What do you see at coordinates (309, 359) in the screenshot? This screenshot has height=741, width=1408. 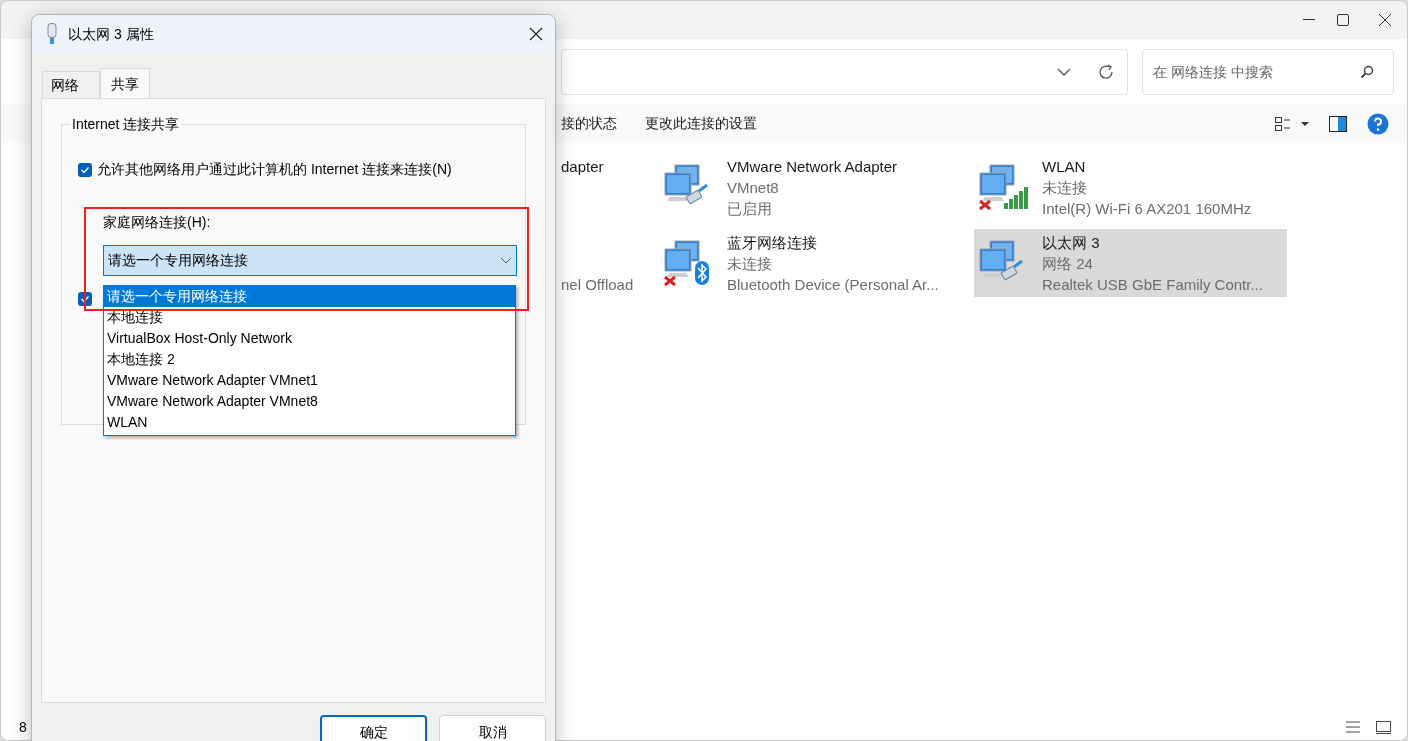 I see `dropdown-option: 本地连接 2` at bounding box center [309, 359].